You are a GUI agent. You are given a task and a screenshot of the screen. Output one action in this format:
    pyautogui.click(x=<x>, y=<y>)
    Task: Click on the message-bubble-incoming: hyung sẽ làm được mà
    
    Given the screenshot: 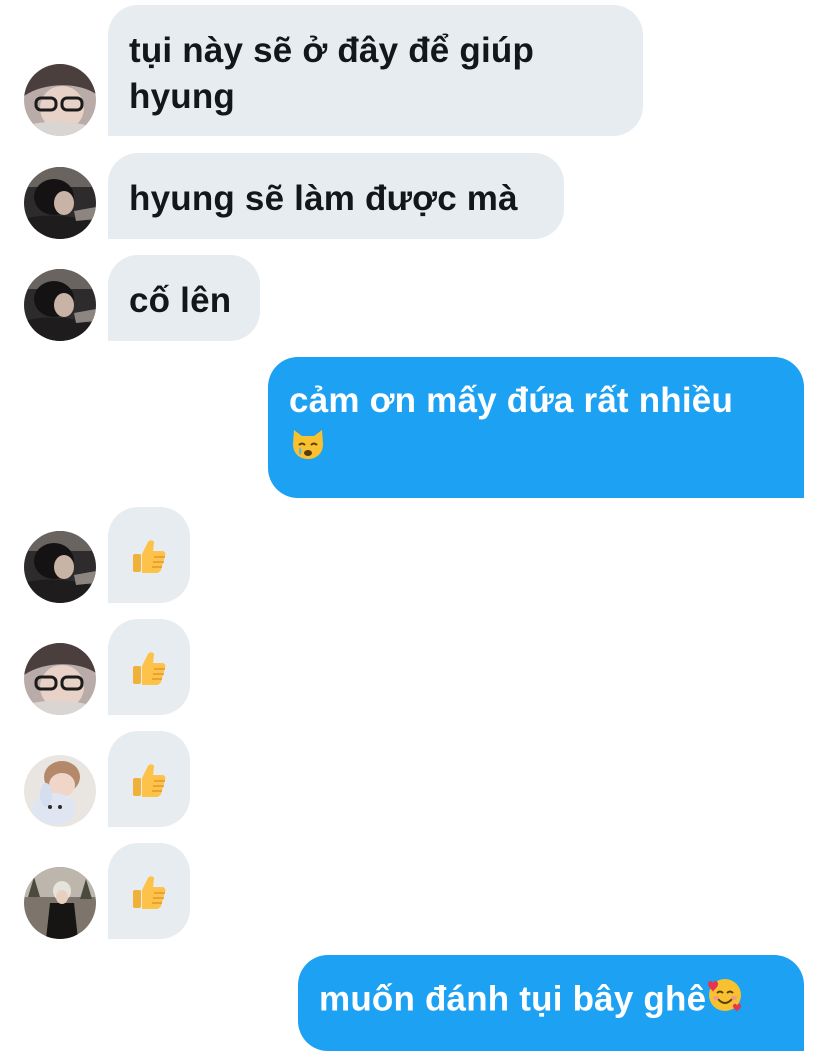 What is the action you would take?
    pyautogui.click(x=336, y=196)
    